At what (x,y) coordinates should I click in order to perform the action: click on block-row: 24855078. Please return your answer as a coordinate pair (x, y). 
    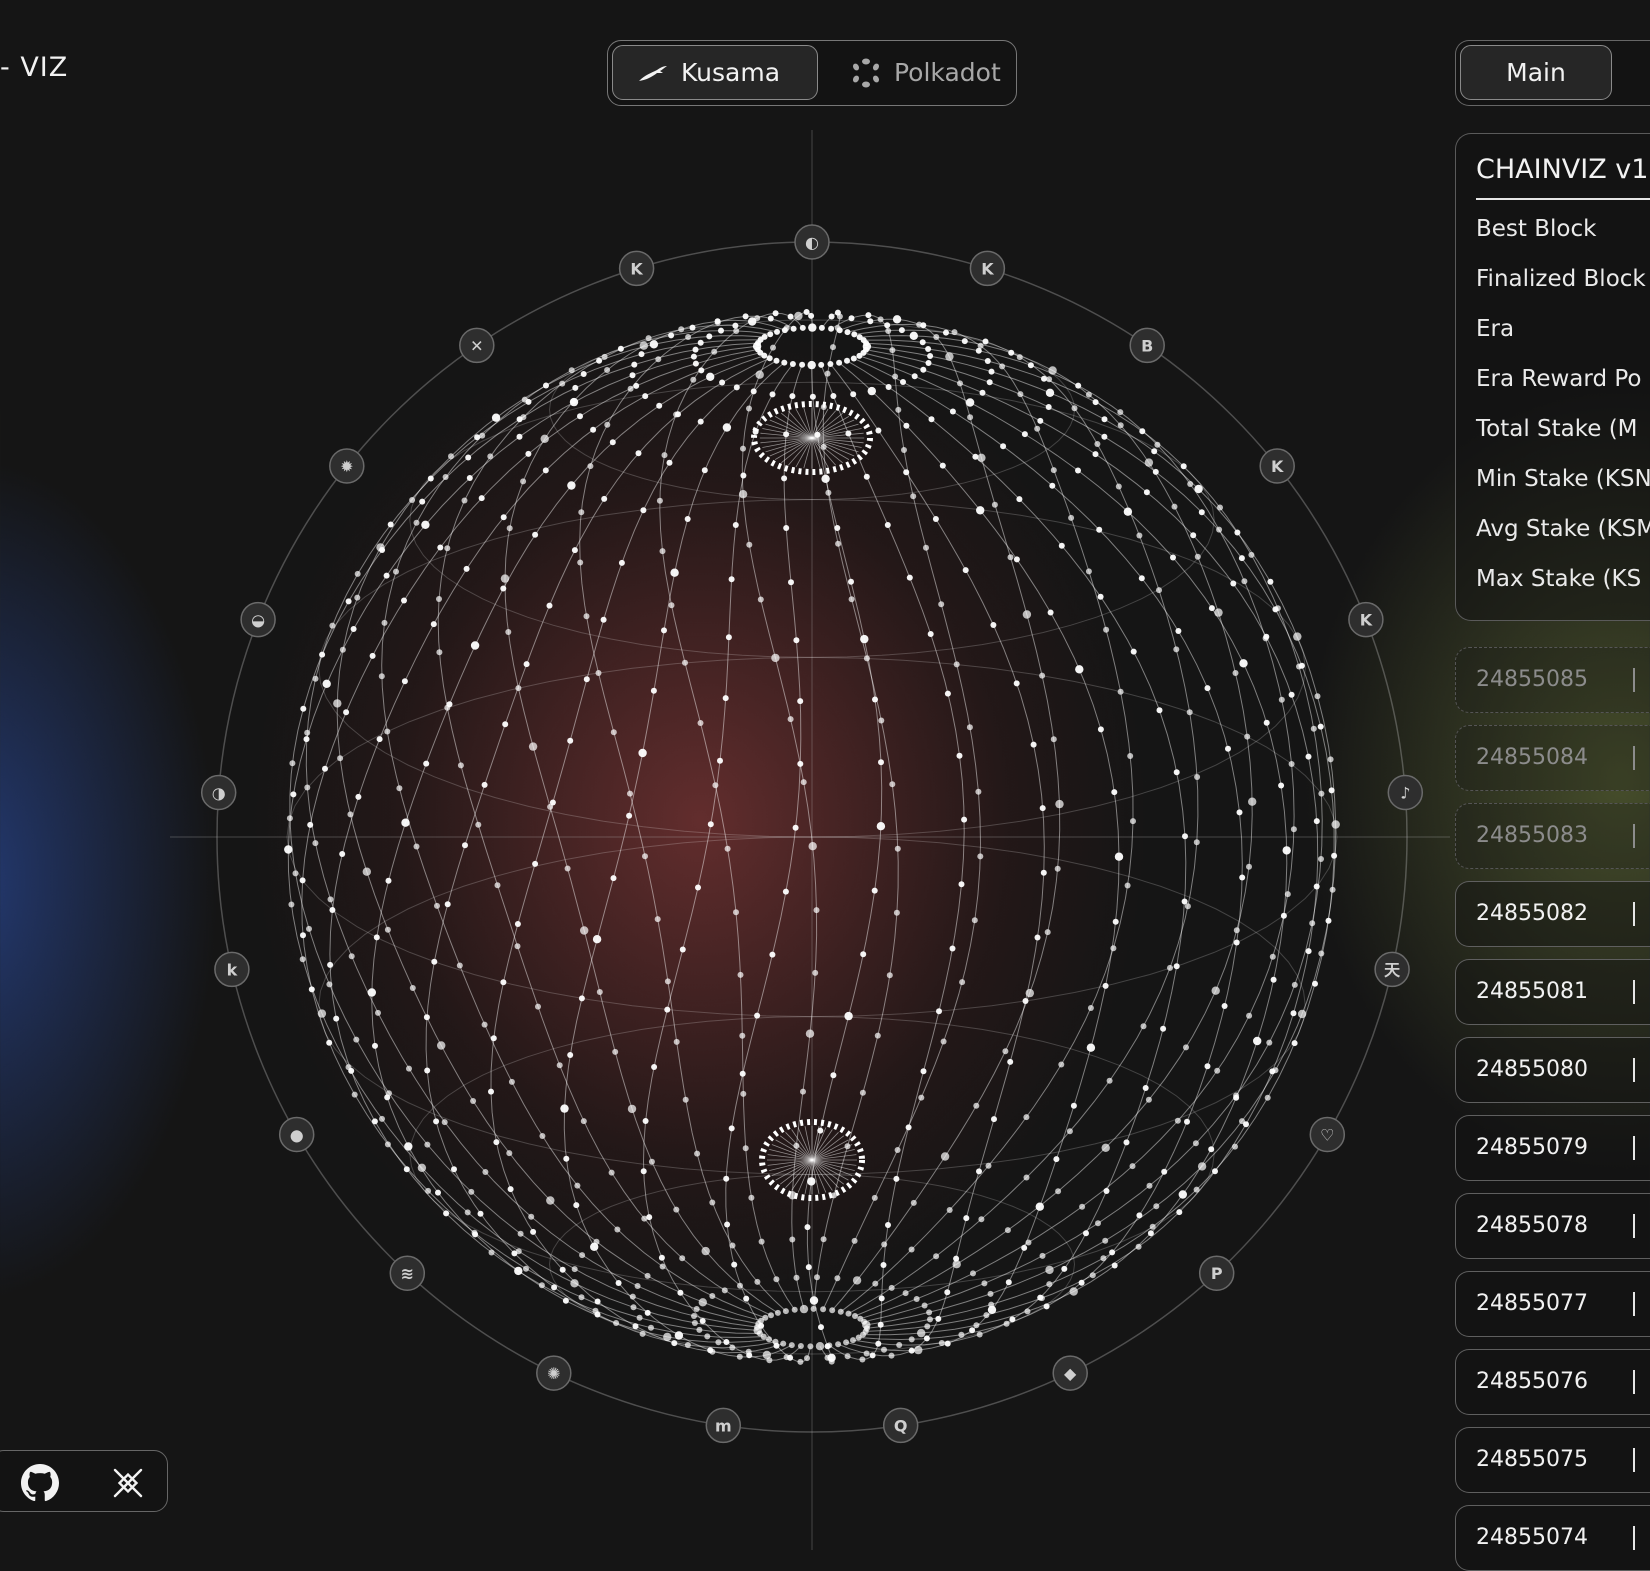
    Looking at the image, I should click on (1552, 1226).